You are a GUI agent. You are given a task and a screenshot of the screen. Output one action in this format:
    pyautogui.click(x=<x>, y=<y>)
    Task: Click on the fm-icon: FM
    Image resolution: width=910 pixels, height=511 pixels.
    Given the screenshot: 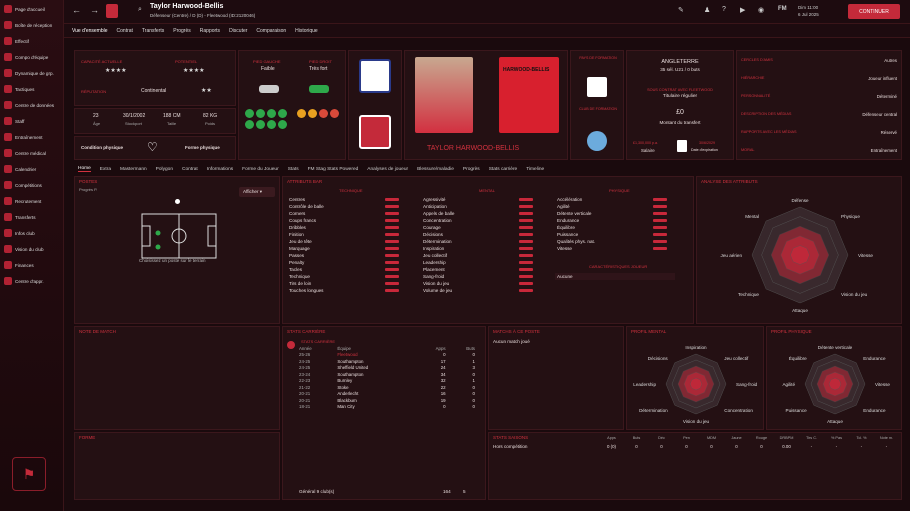 What is the action you would take?
    pyautogui.click(x=782, y=9)
    